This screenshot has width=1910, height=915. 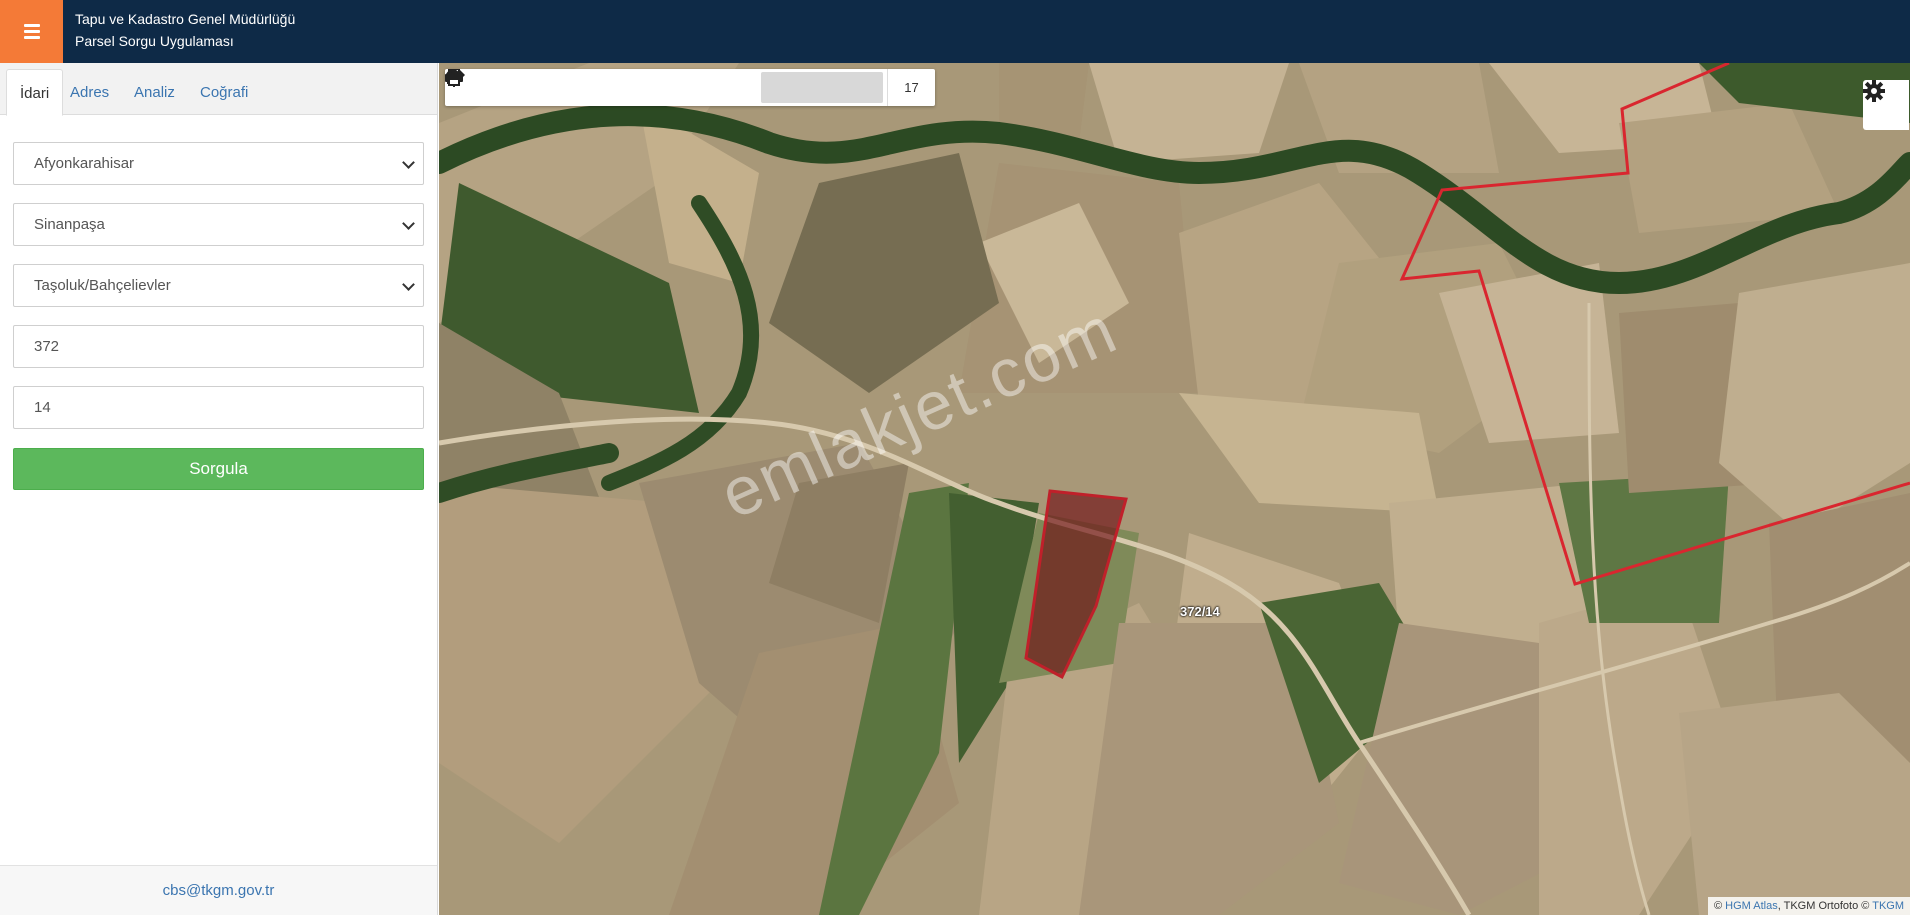 What do you see at coordinates (1751, 906) in the screenshot?
I see `attribution-hgm-link: HGM Atlas` at bounding box center [1751, 906].